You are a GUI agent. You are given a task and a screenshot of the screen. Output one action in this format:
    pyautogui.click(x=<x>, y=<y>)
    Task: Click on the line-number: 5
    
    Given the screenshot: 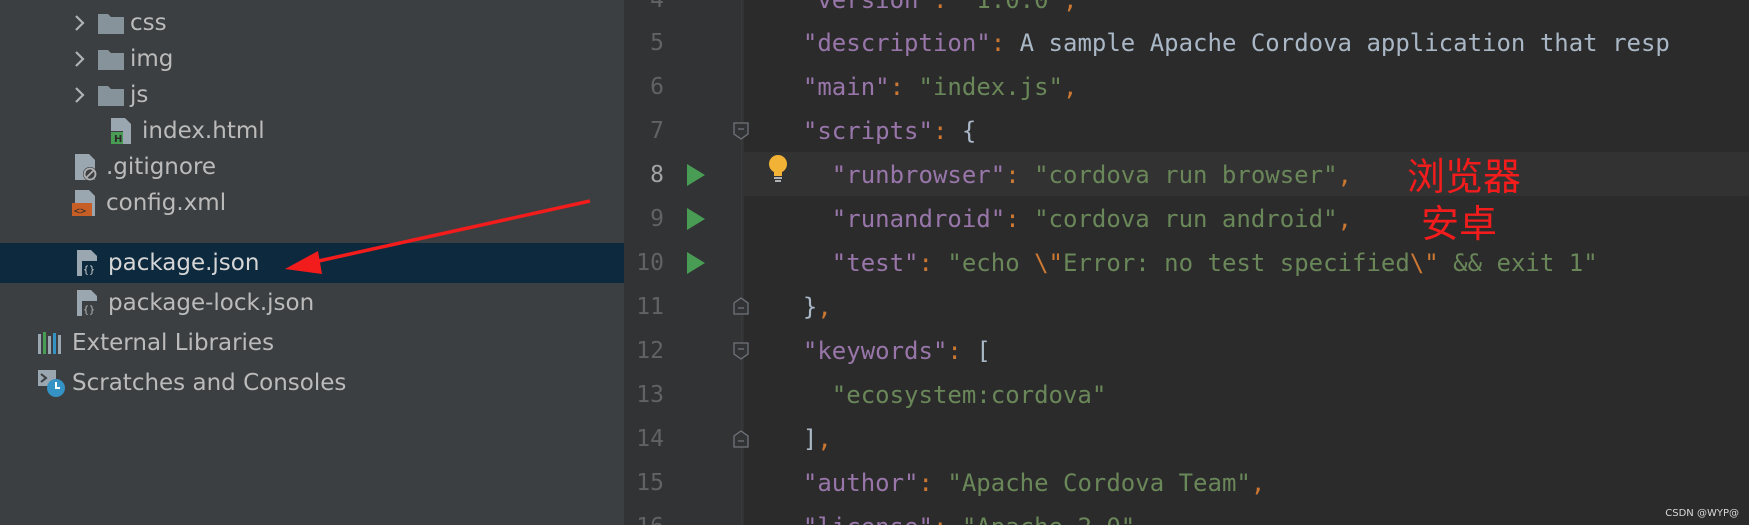 What is the action you would take?
    pyautogui.click(x=657, y=43)
    